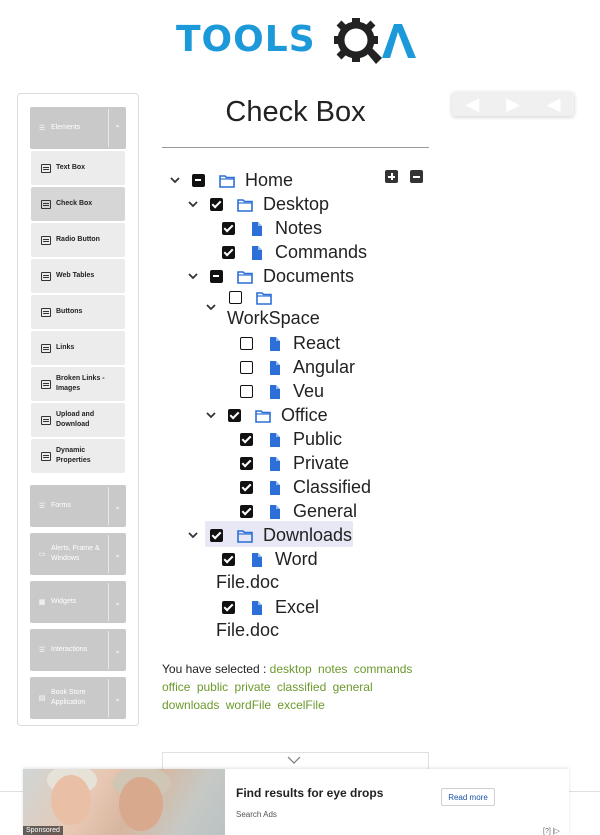 Image resolution: width=600 pixels, height=835 pixels. I want to click on checkbox-office, so click(234, 415).